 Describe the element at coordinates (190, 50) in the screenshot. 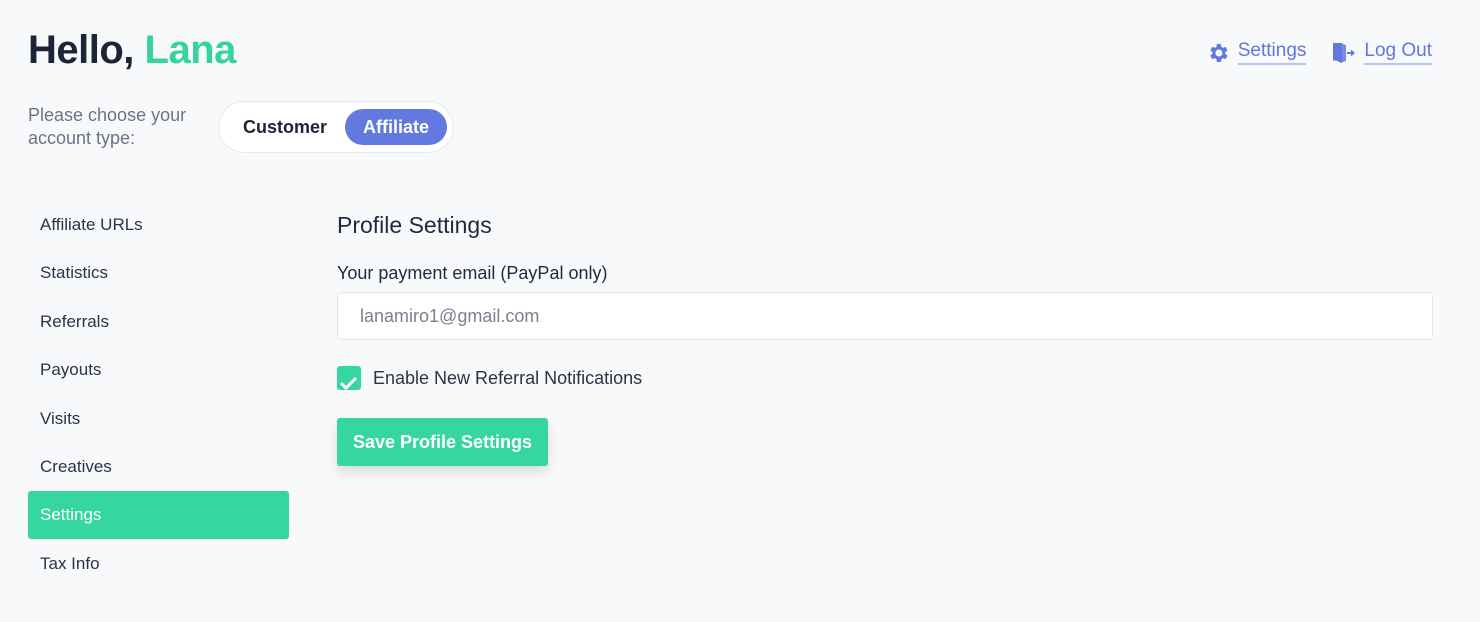

I see `user-name: Lana` at that location.